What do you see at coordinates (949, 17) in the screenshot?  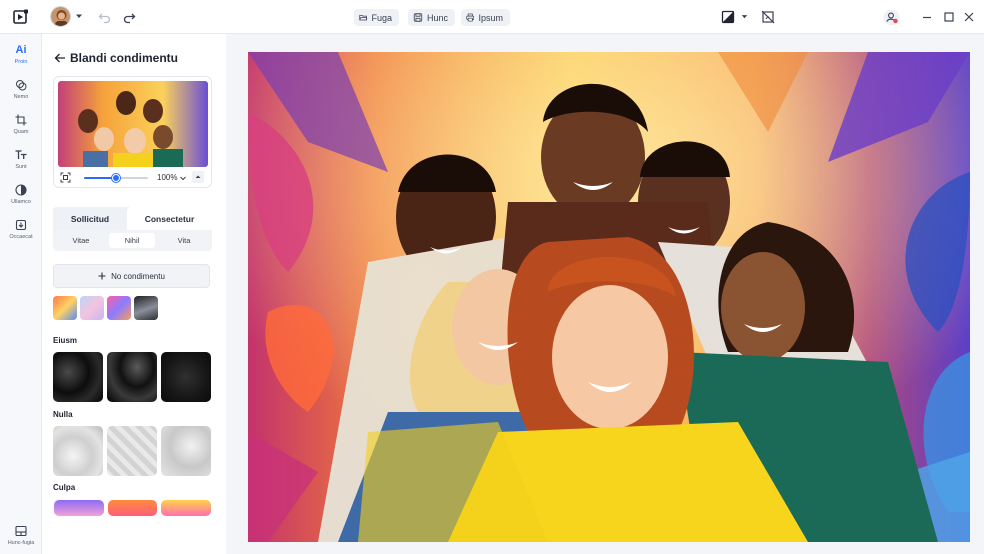 I see `maximize-icon` at bounding box center [949, 17].